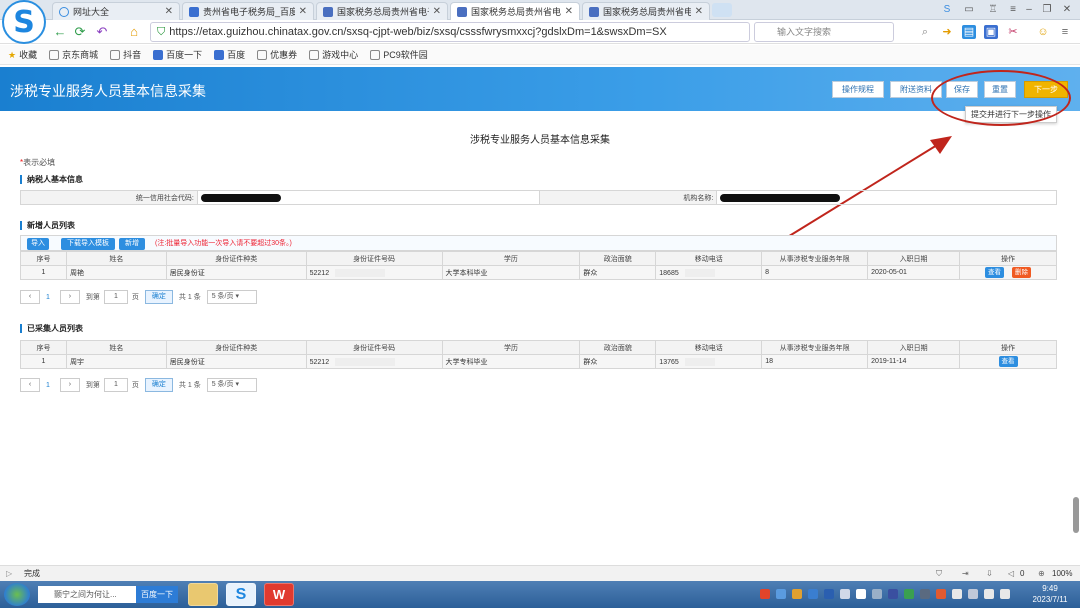 The width and height of the screenshot is (1080, 608). Describe the element at coordinates (1005, 594) in the screenshot. I see `volume-icon` at that location.